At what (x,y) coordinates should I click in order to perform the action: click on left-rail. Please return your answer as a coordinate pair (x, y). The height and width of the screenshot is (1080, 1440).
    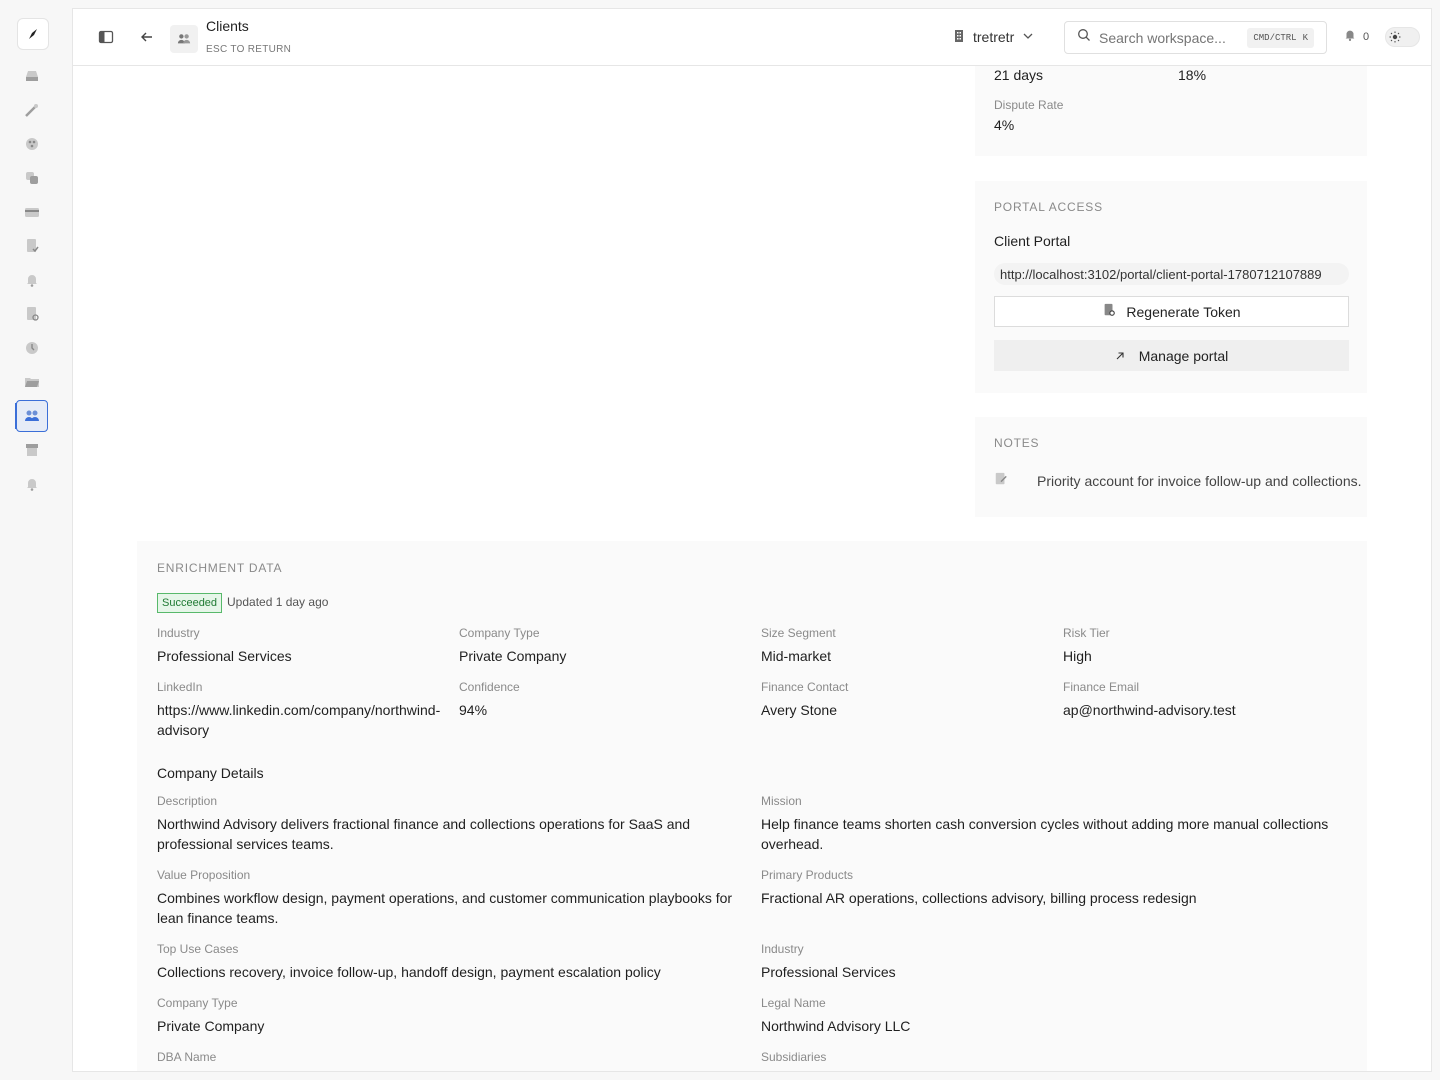
    Looking at the image, I should click on (32, 540).